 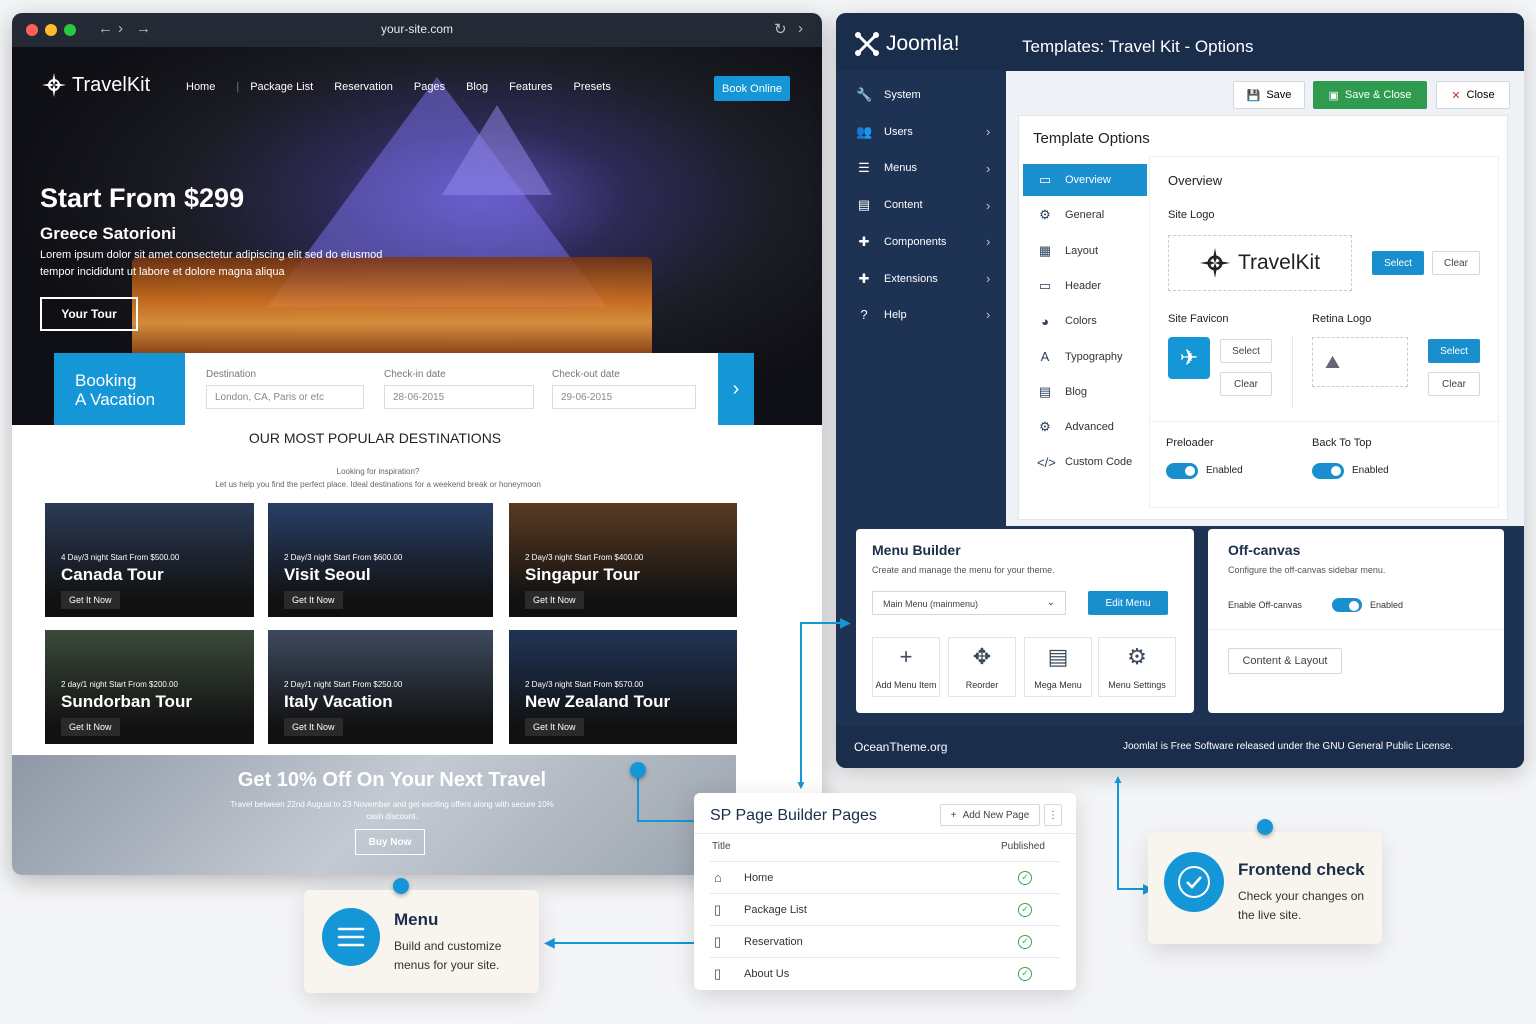 I want to click on back-to-top-toggle, so click(x=1328, y=471).